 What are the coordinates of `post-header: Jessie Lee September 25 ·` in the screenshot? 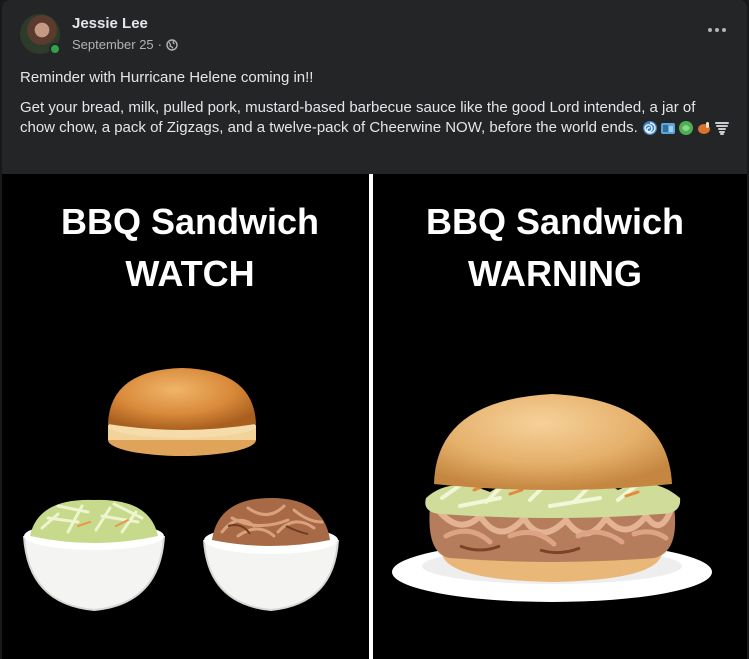 It's located at (99, 34).